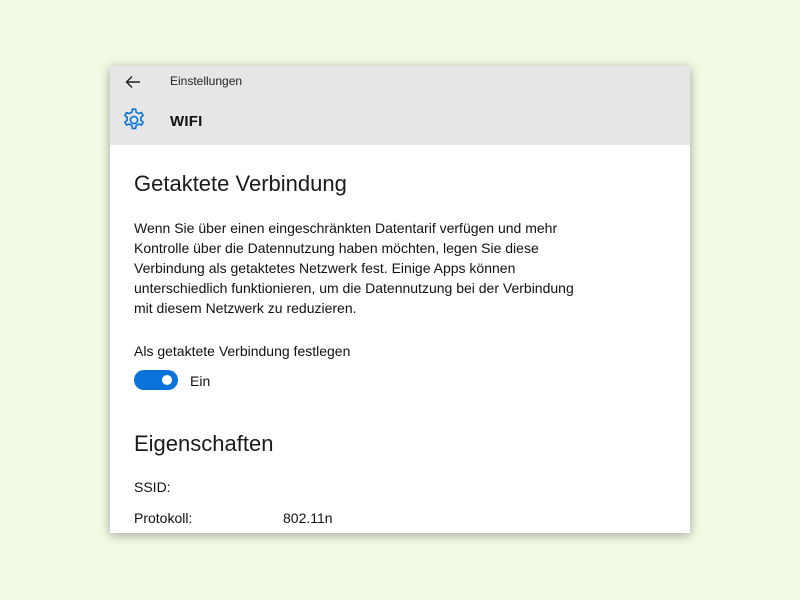 This screenshot has height=600, width=800. What do you see at coordinates (152, 487) in the screenshot?
I see `ssid-label: SSID:` at bounding box center [152, 487].